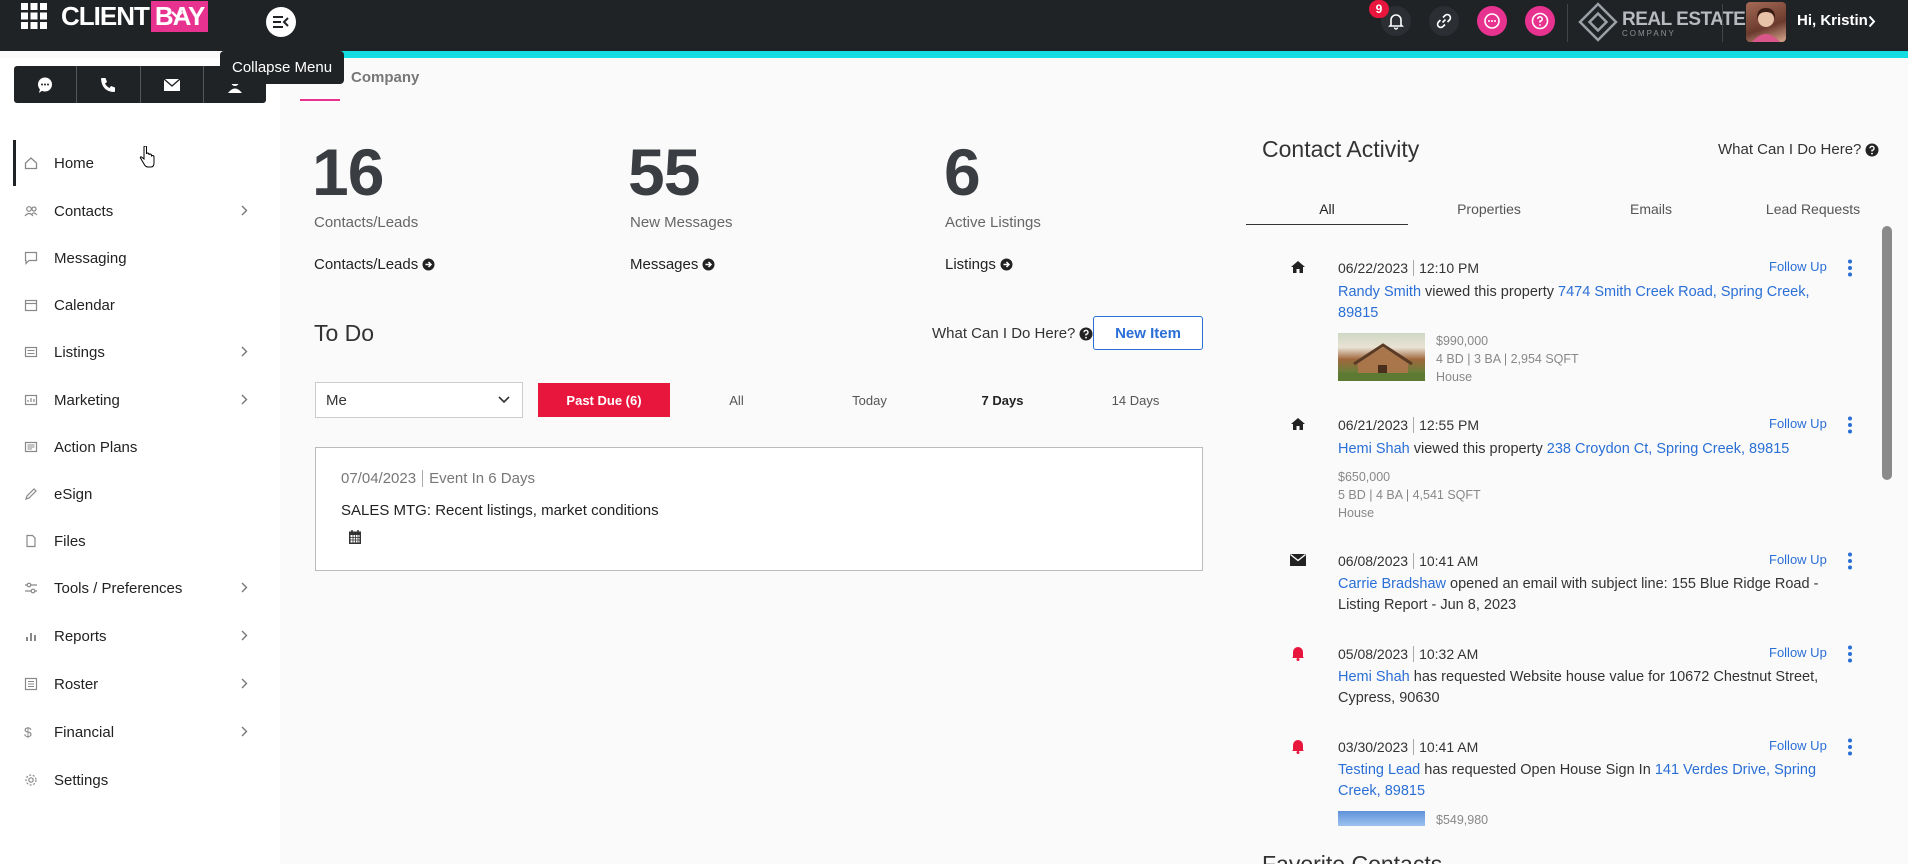  What do you see at coordinates (1668, 449) in the screenshot?
I see `property-link: 238 Croydon Ct, Spring Creek, 89815` at bounding box center [1668, 449].